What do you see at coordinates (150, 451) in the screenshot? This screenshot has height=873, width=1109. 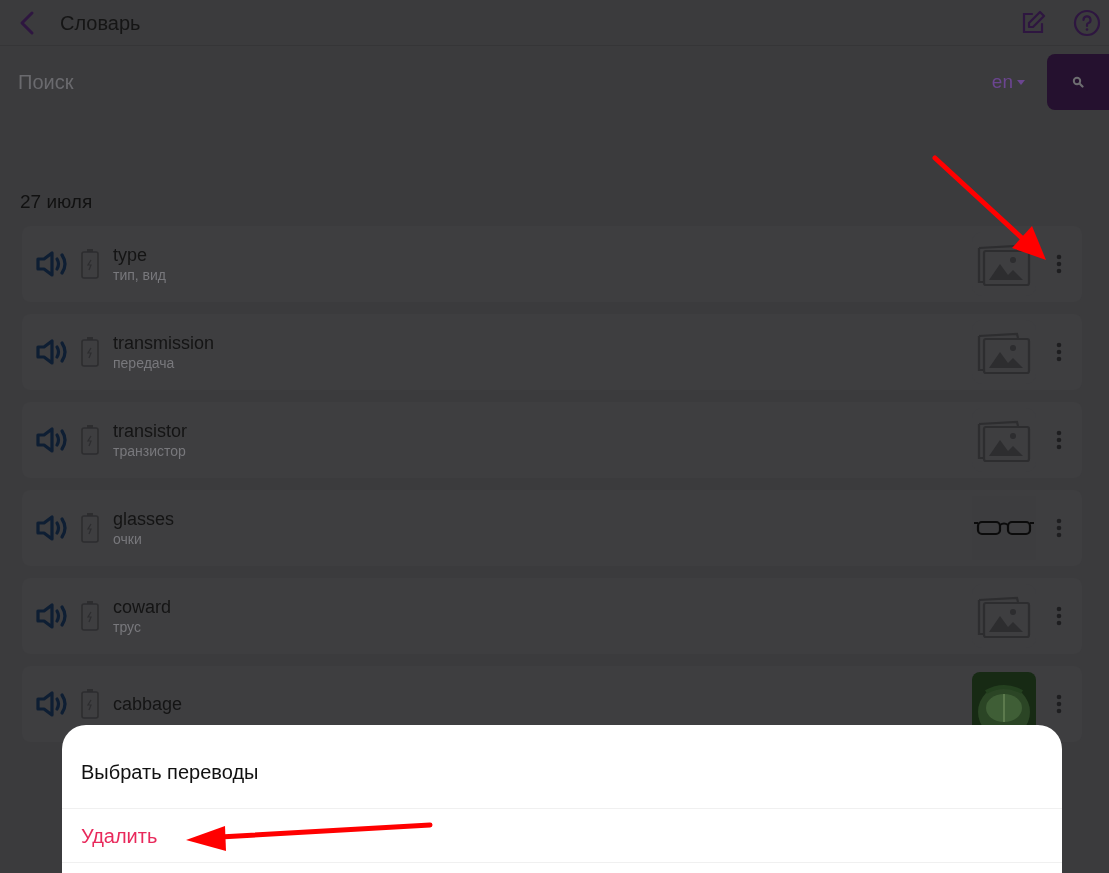 I see `translation-text: транзистор` at bounding box center [150, 451].